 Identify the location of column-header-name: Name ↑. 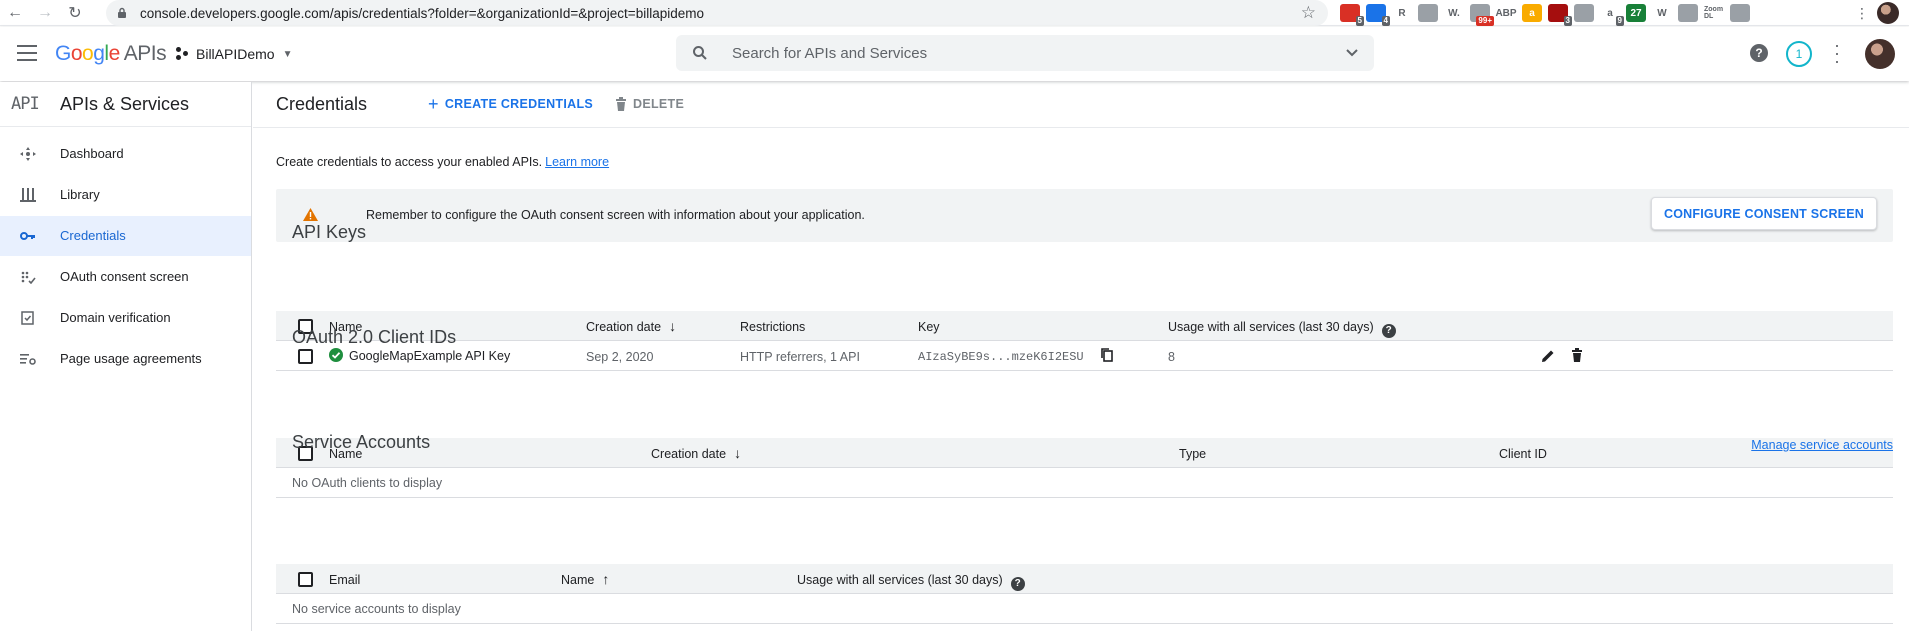
(585, 579).